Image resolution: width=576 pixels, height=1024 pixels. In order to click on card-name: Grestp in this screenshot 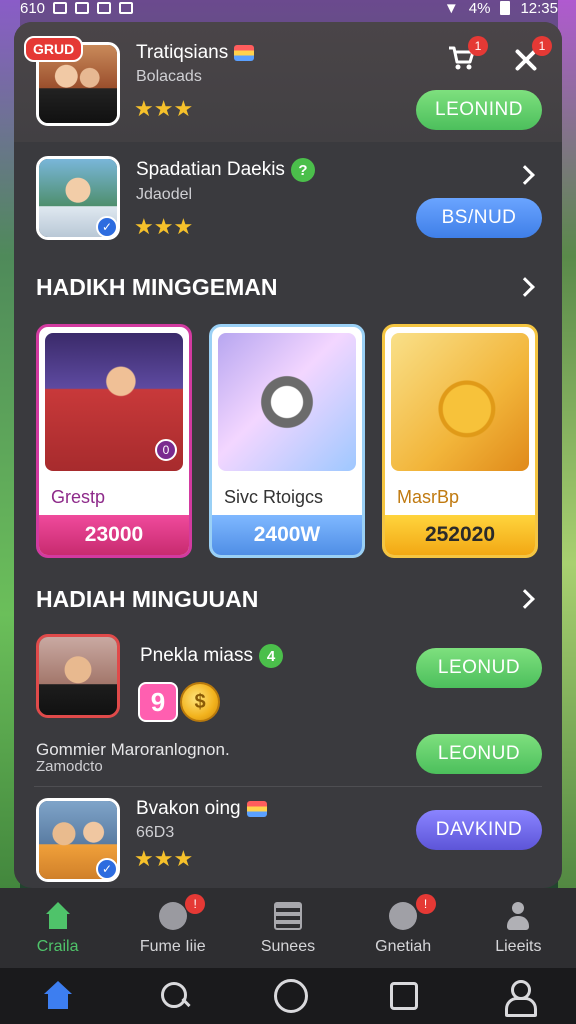, I will do `click(78, 497)`.